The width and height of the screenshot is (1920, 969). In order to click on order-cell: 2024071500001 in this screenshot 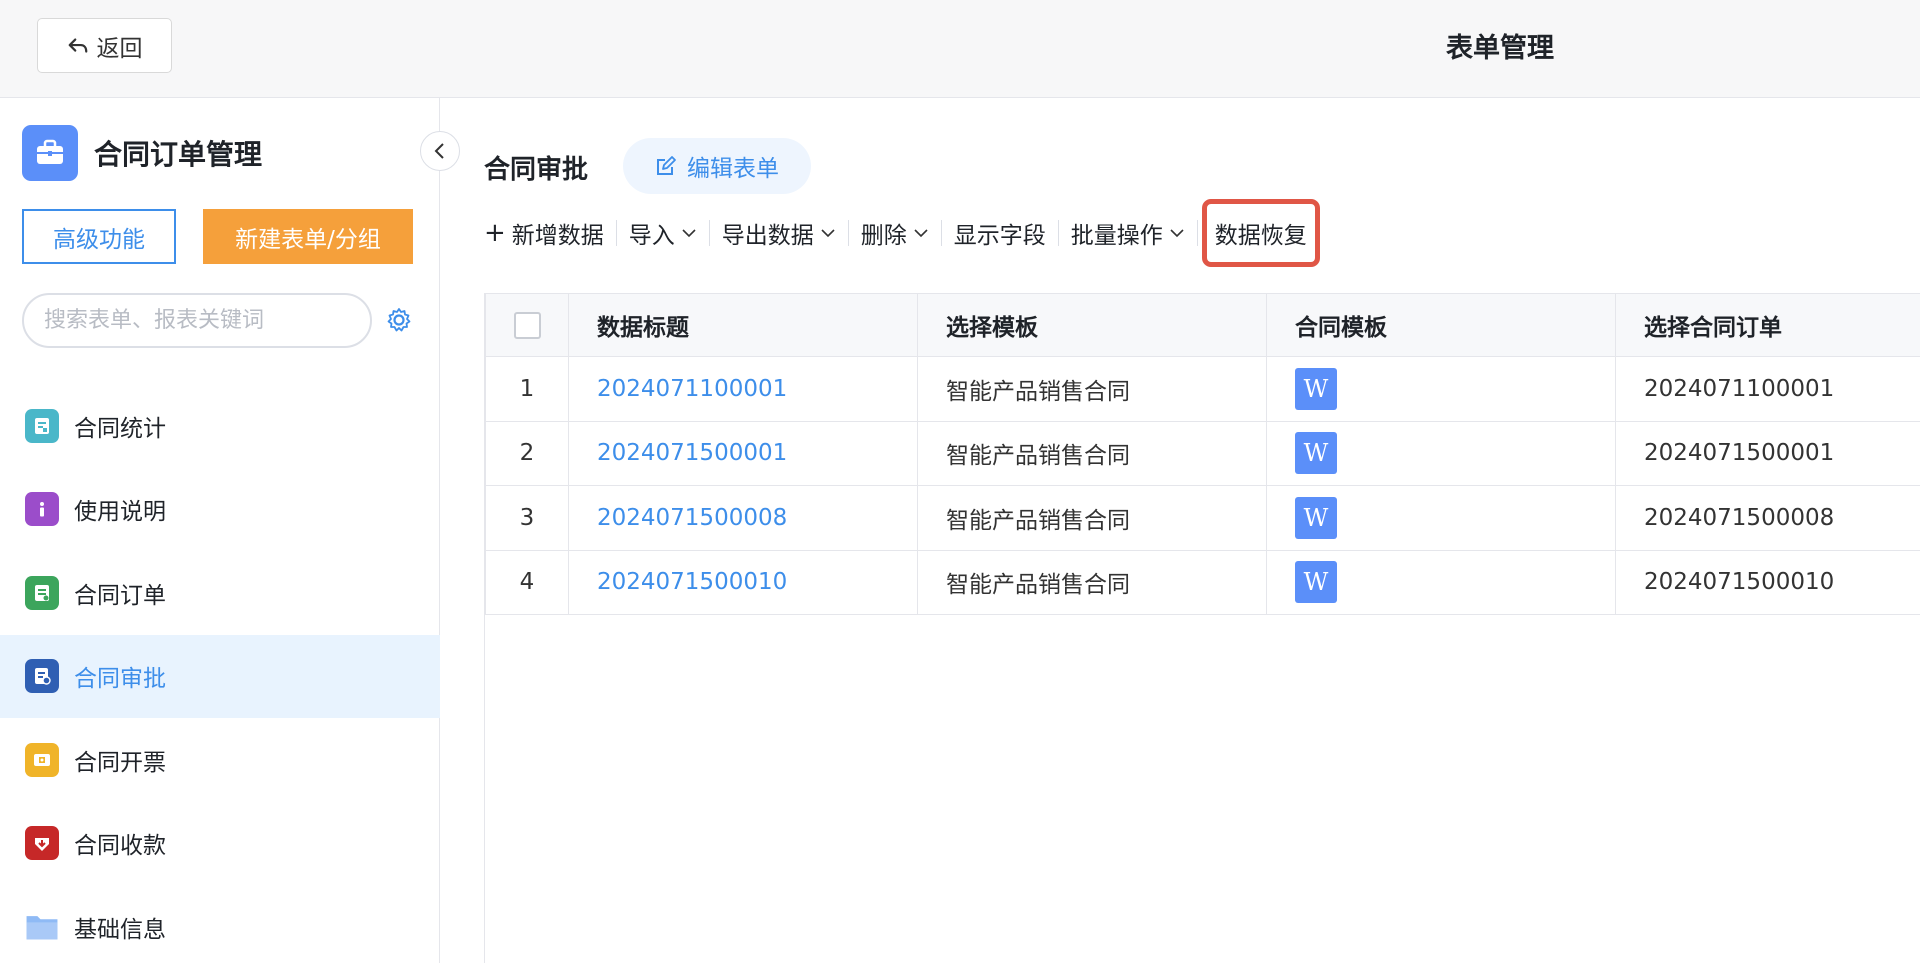, I will do `click(1768, 453)`.